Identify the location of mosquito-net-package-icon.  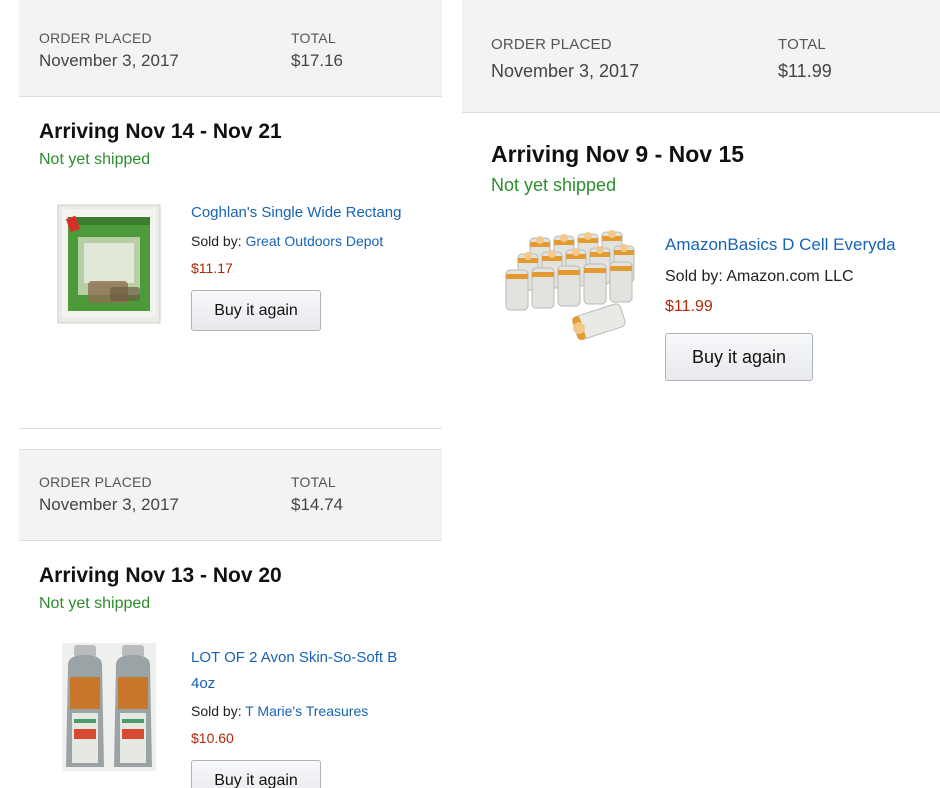
(109, 264).